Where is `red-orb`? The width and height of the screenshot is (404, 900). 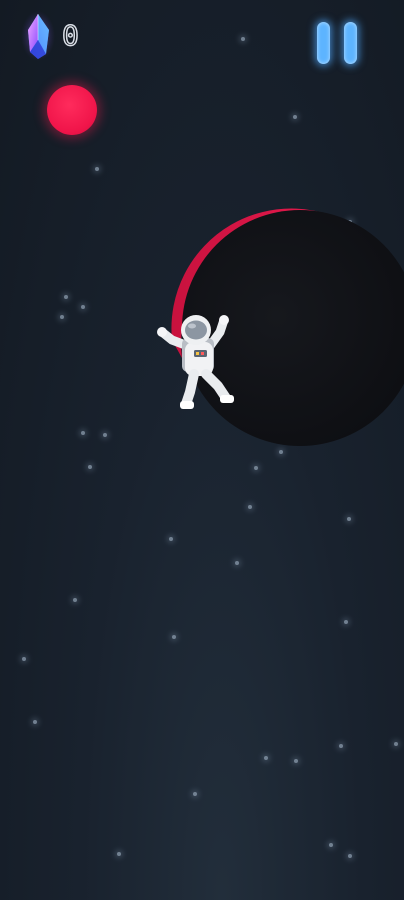
red-orb is located at coordinates (72, 110).